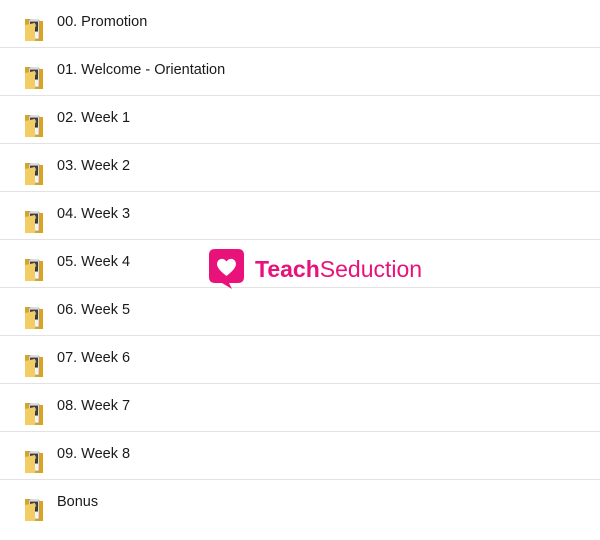  Describe the element at coordinates (94, 358) in the screenshot. I see `folder-name: 07. Week 6` at that location.